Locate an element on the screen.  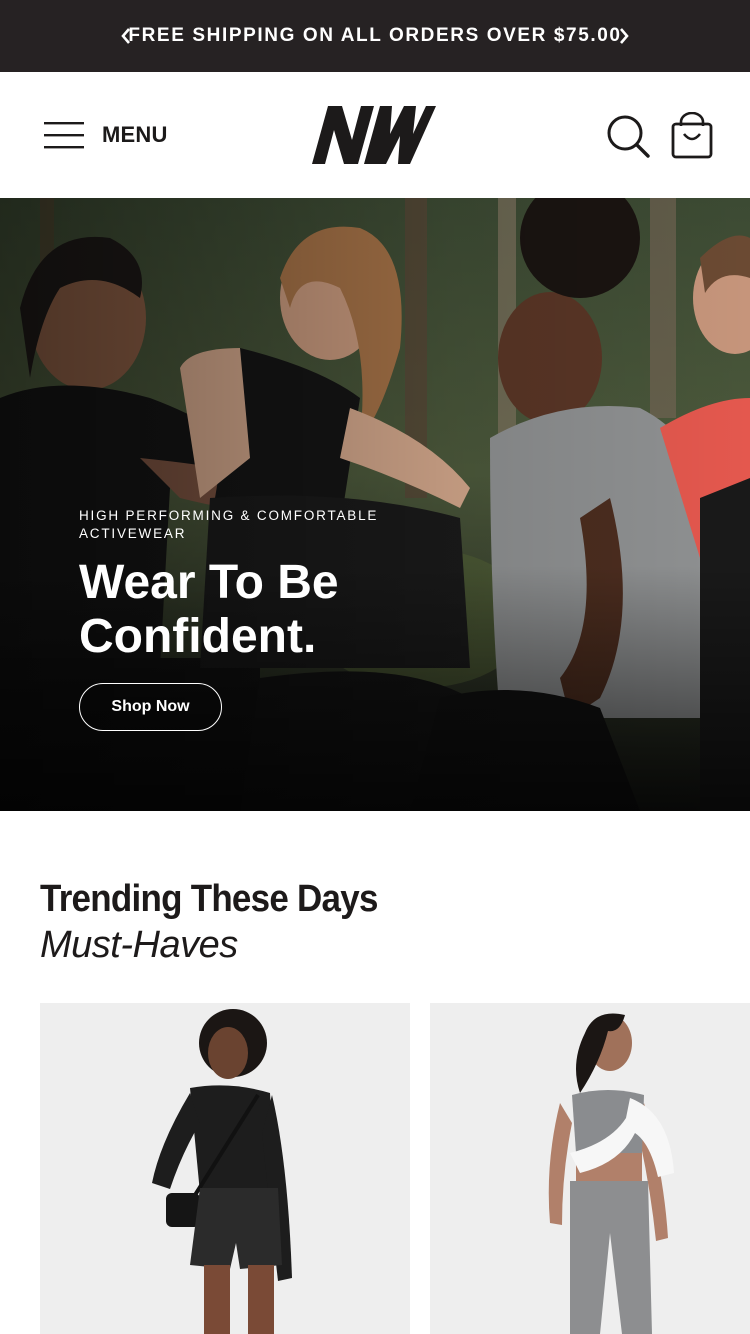
section-title: Trending These Days is located at coordinates (209, 899).